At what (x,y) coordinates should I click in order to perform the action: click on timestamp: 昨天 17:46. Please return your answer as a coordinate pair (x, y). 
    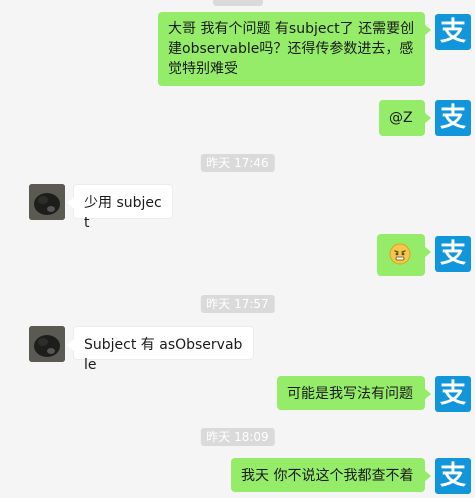
    Looking at the image, I should click on (237, 163).